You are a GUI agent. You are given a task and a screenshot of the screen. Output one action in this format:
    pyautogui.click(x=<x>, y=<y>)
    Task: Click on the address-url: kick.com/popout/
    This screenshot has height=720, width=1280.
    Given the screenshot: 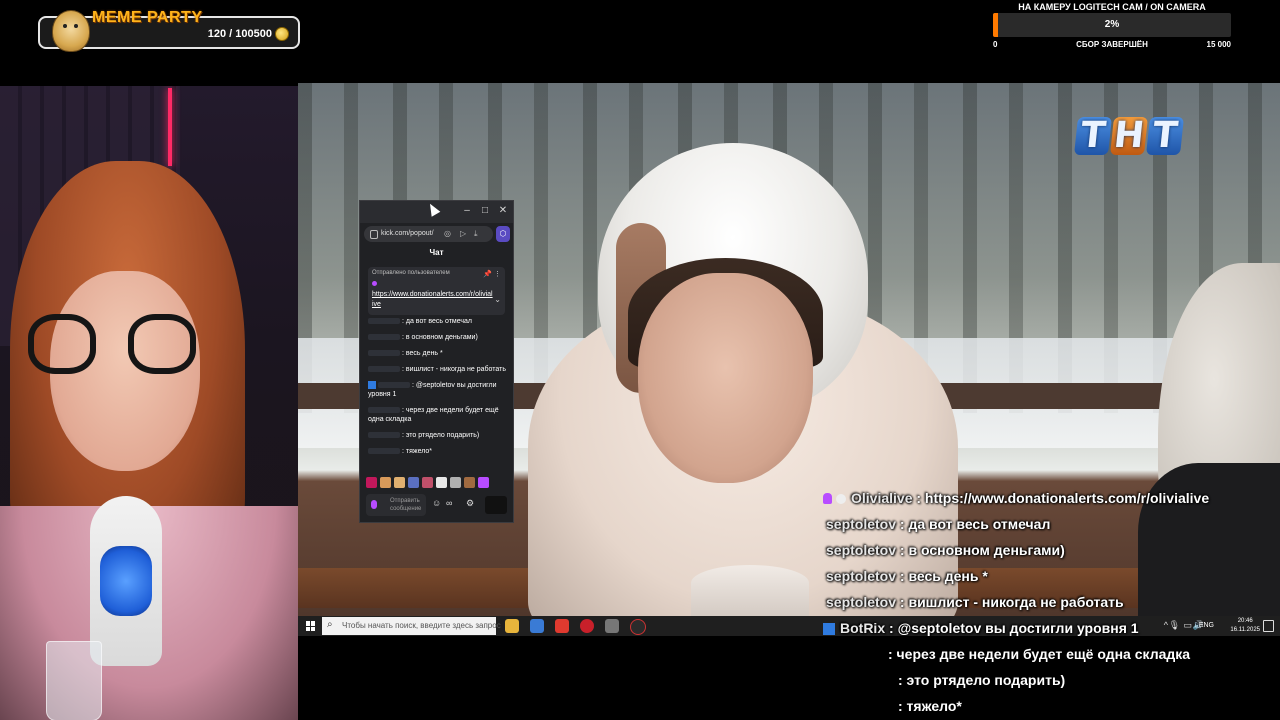 What is the action you would take?
    pyautogui.click(x=407, y=233)
    